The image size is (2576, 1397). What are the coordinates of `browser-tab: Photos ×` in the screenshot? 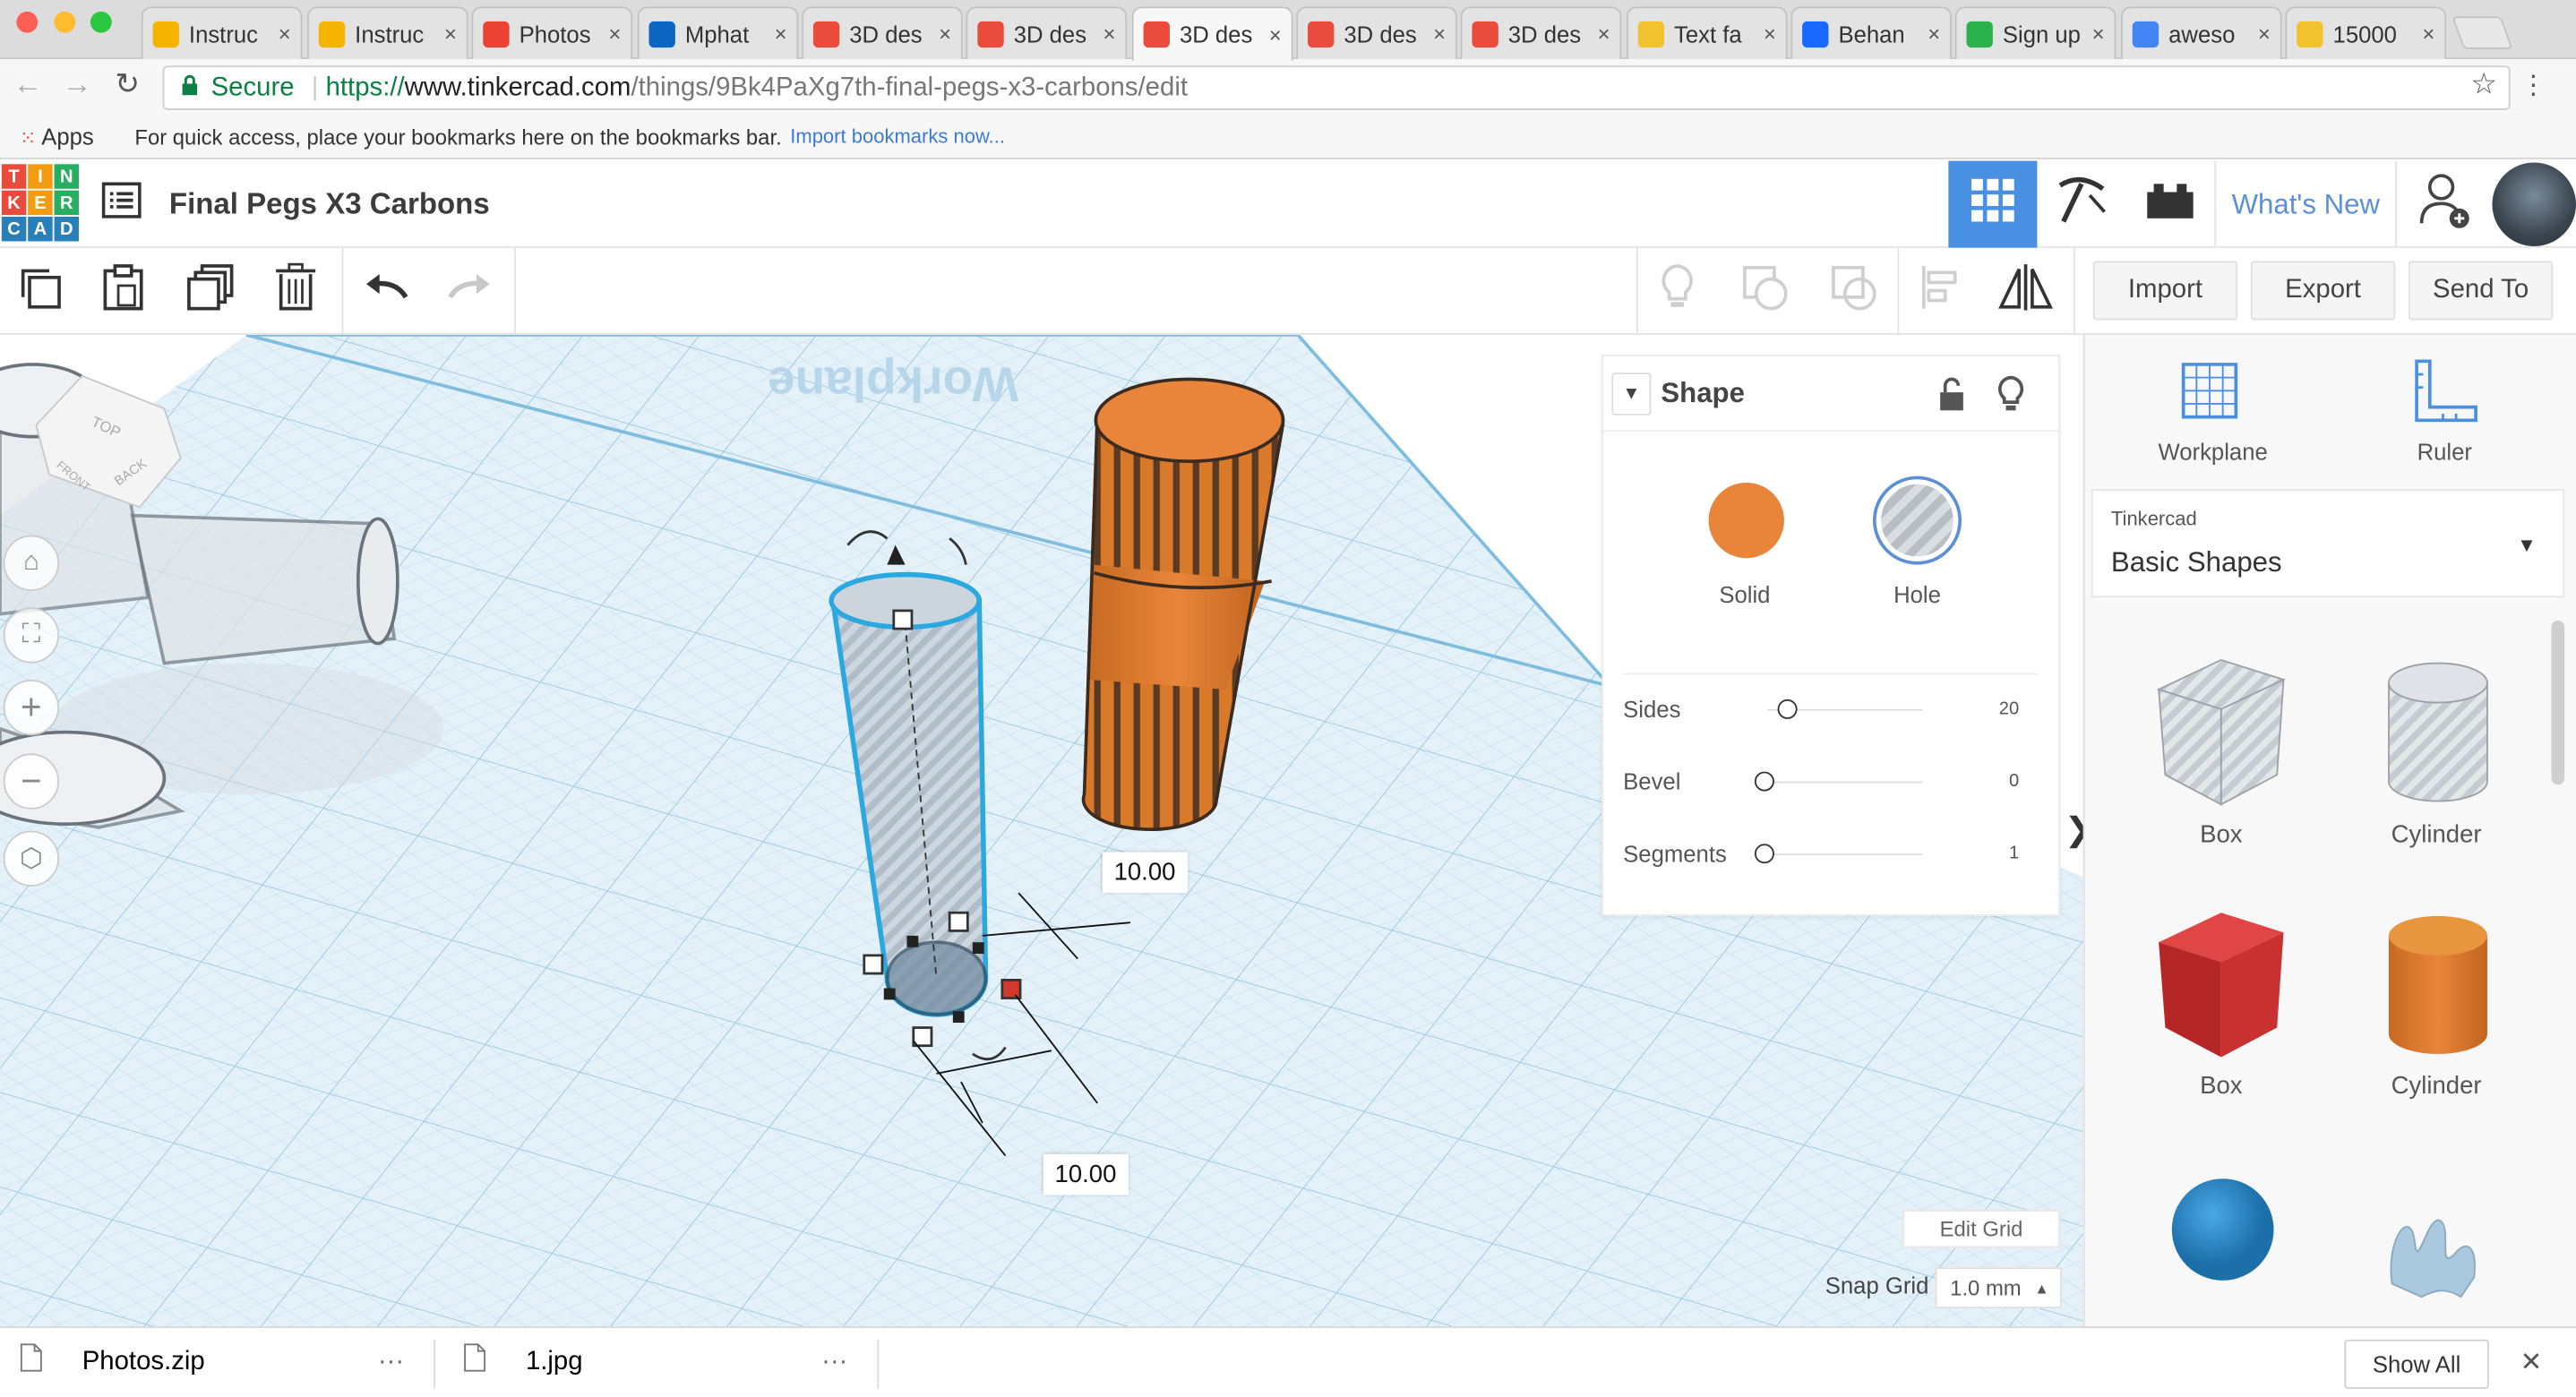 It's located at (552, 32).